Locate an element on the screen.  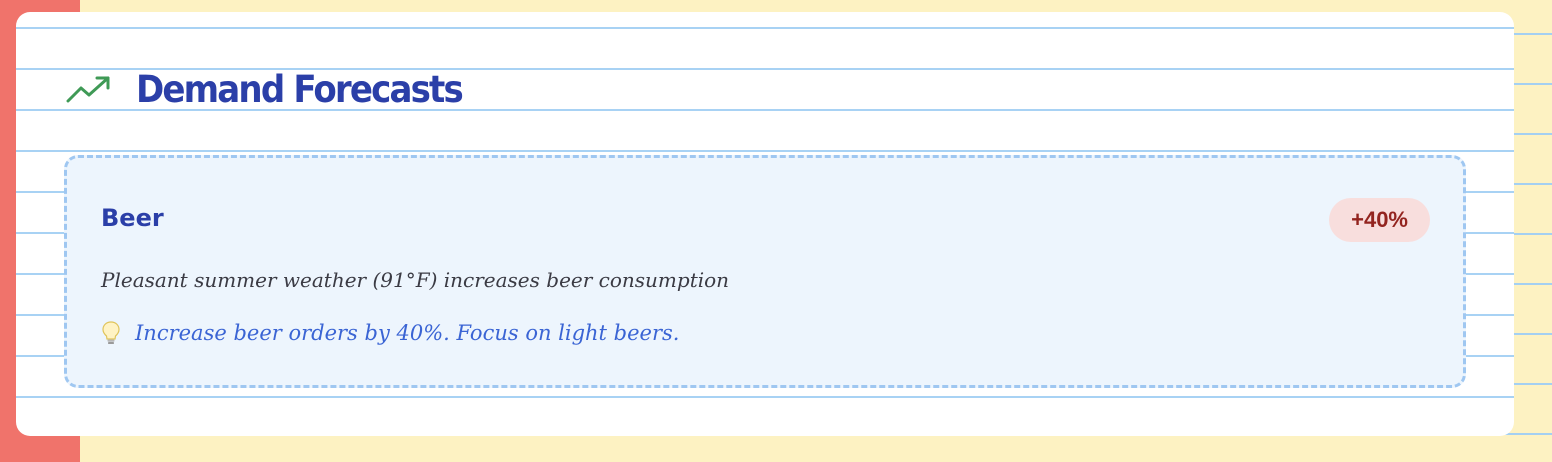
lightbulb-icon is located at coordinates (111, 333).